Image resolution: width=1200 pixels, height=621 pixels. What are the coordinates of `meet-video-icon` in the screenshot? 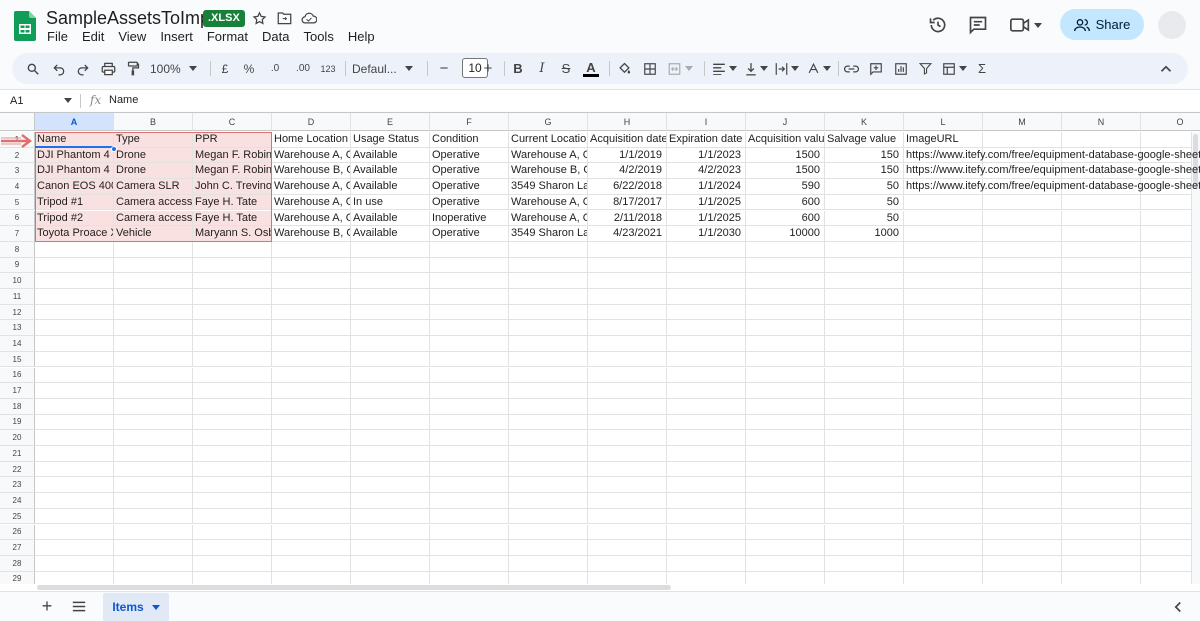 It's located at (1026, 25).